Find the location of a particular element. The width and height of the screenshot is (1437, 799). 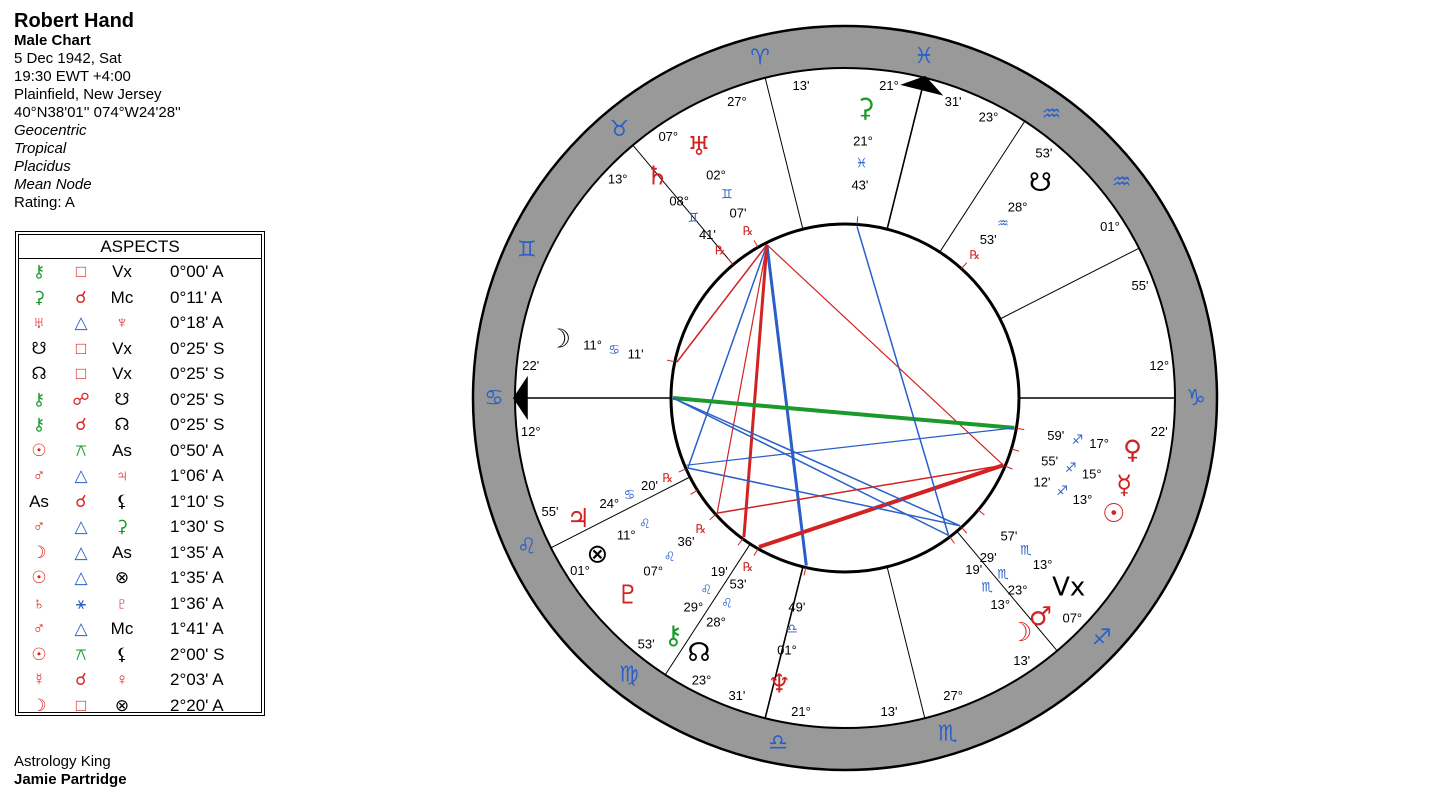

aspect-planet-1: ⚷ is located at coordinates (39, 399).